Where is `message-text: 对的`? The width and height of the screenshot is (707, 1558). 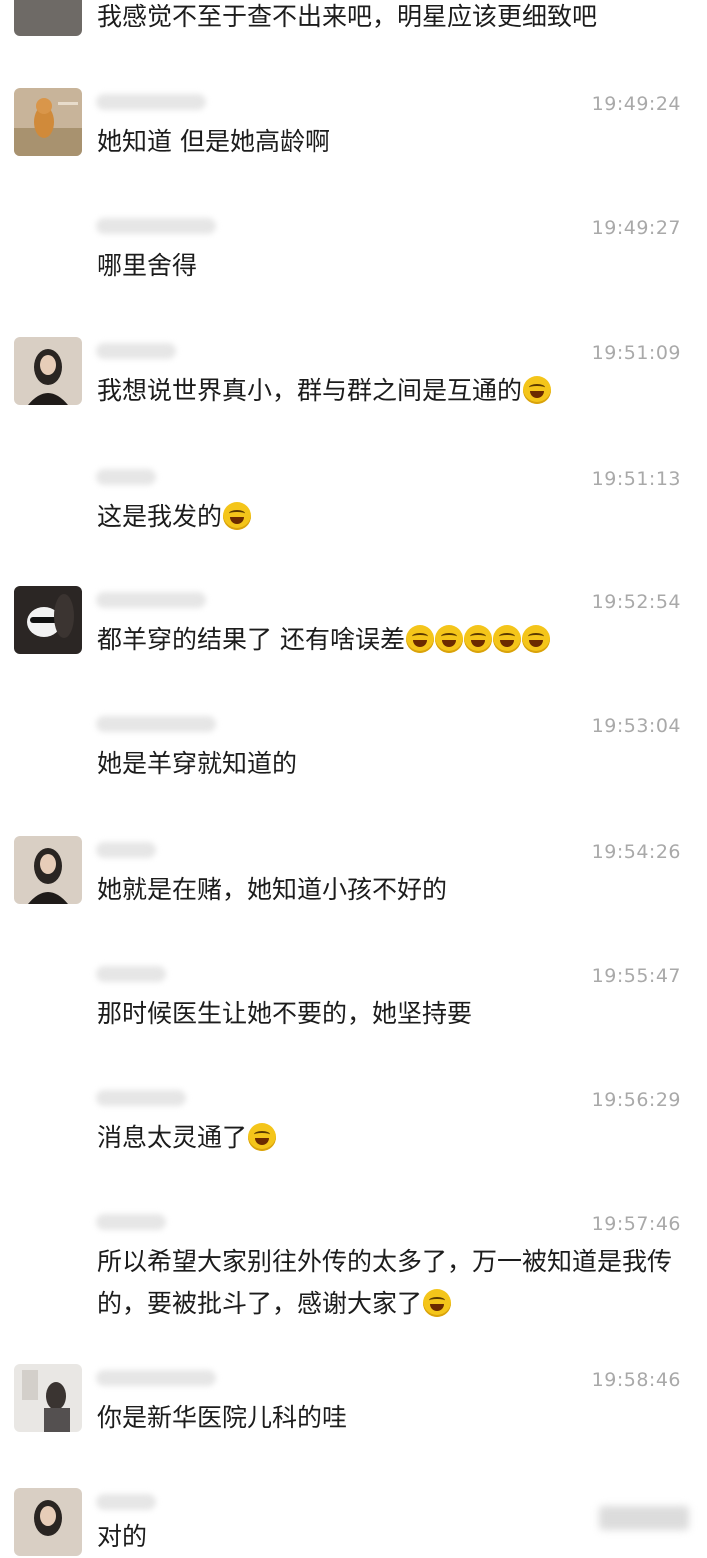 message-text: 对的 is located at coordinates (122, 1536).